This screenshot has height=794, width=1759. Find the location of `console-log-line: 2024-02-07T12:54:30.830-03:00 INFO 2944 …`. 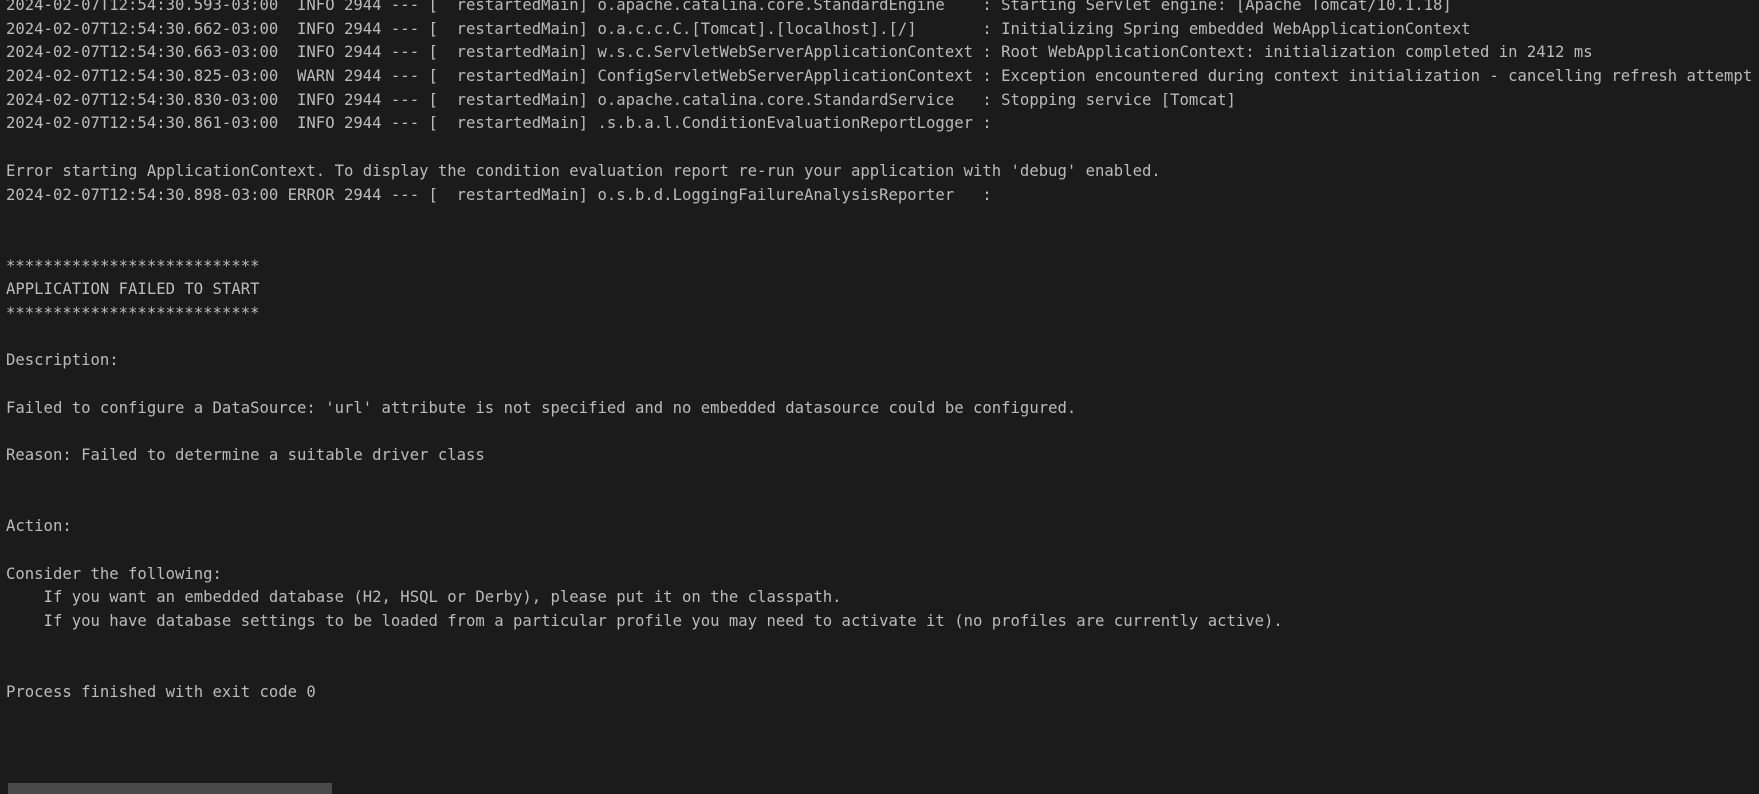

console-log-line: 2024-02-07T12:54:30.830-03:00 INFO 2944 … is located at coordinates (621, 99).